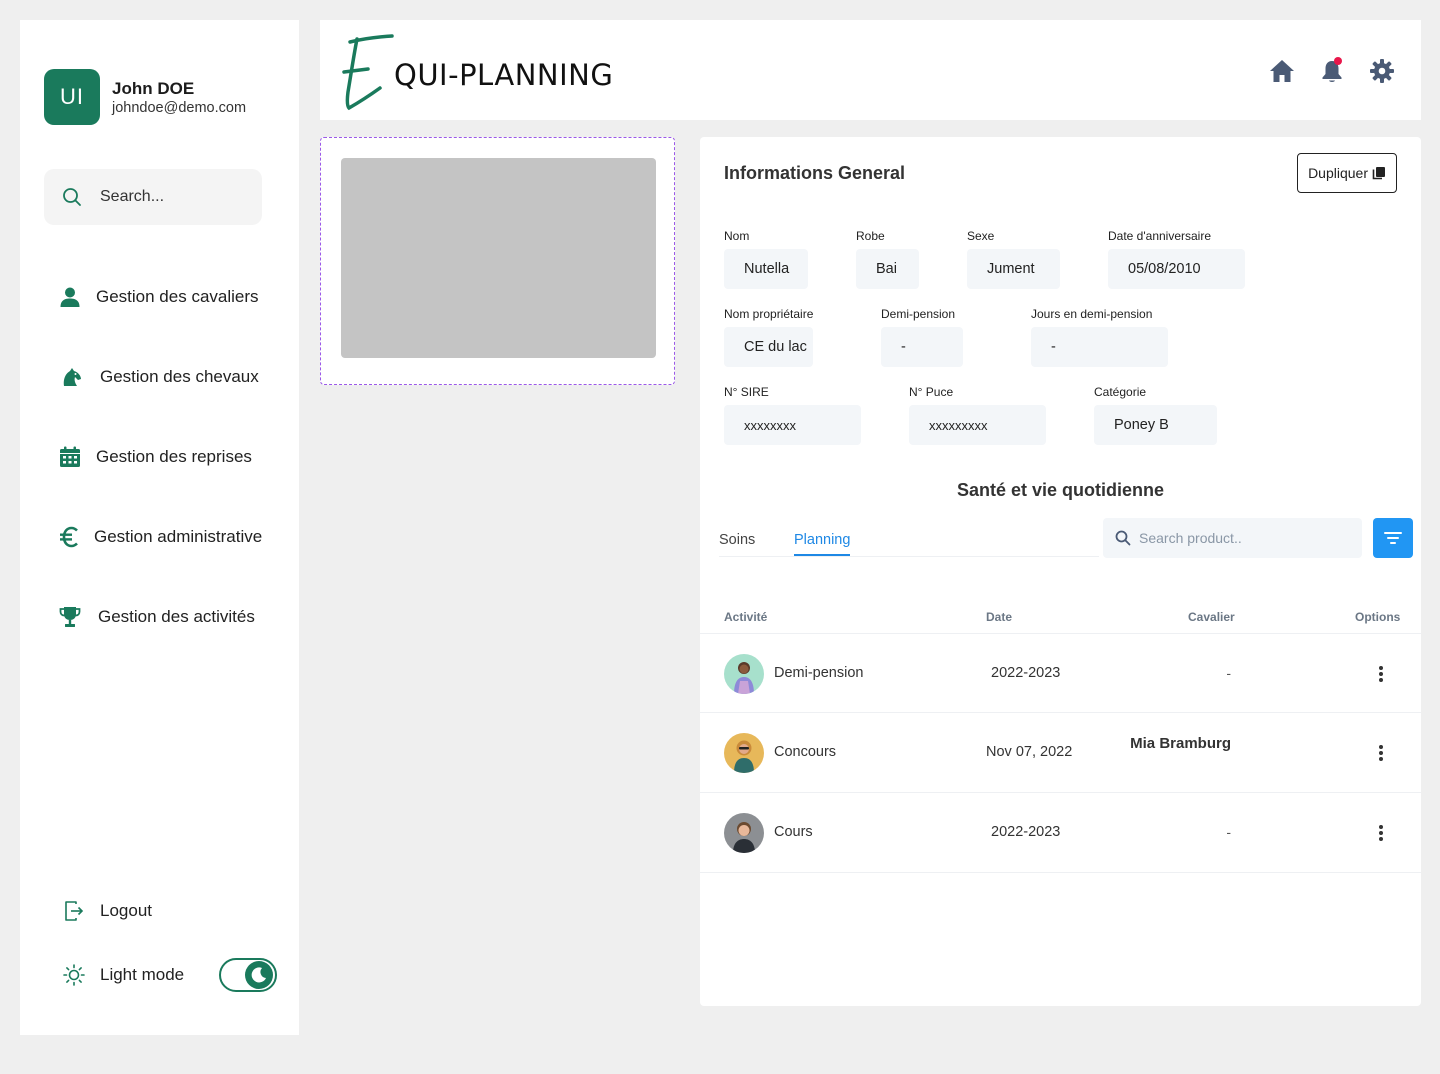 Image resolution: width=1440 pixels, height=1074 pixels. What do you see at coordinates (819, 673) in the screenshot?
I see `row-activite: Demi-pension` at bounding box center [819, 673].